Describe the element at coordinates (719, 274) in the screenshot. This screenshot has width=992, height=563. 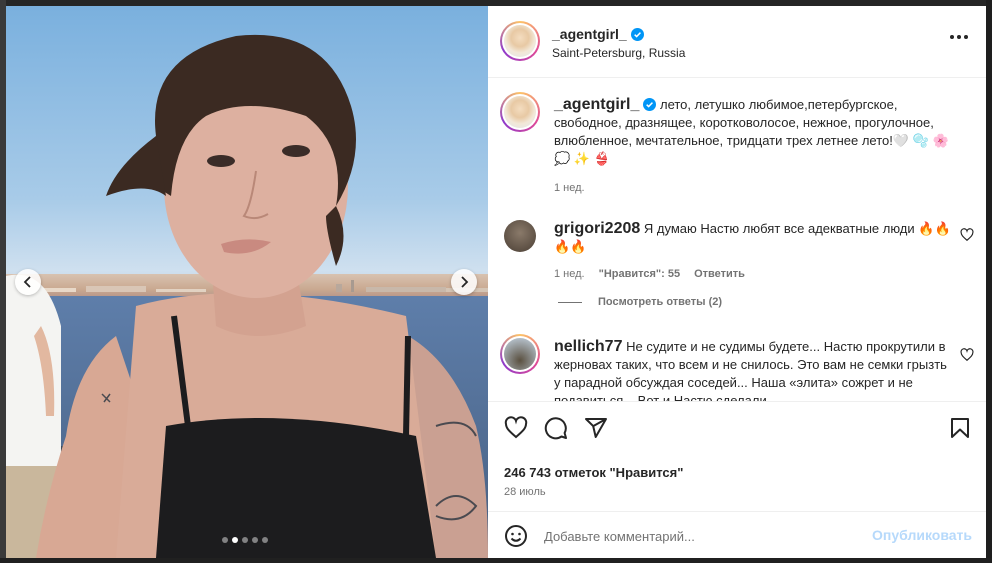
I see `reply-button: Ответить` at that location.